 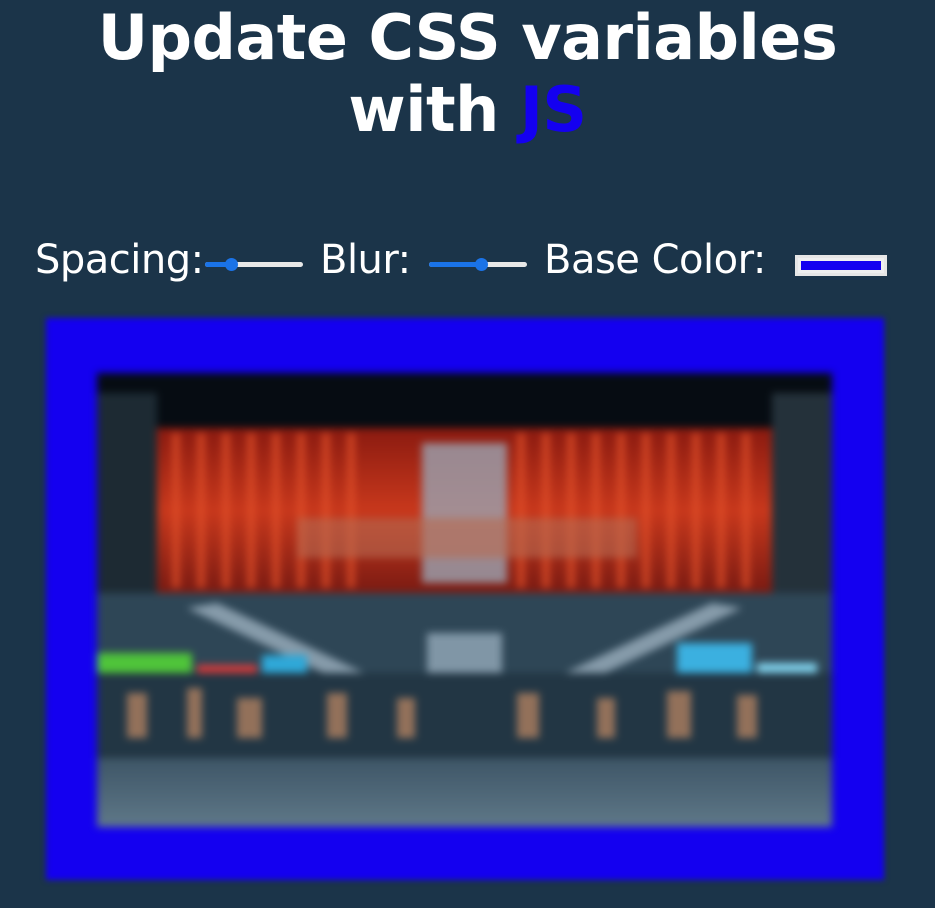 I want to click on blur-slider-thumb, so click(x=482, y=264).